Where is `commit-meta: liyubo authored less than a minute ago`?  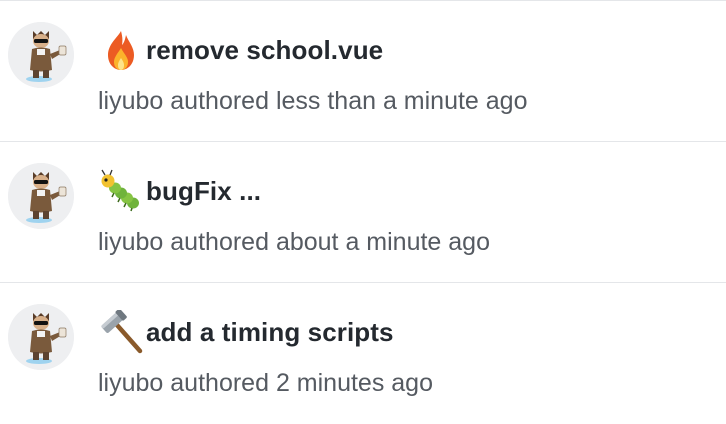 commit-meta: liyubo authored less than a minute ago is located at coordinates (313, 101).